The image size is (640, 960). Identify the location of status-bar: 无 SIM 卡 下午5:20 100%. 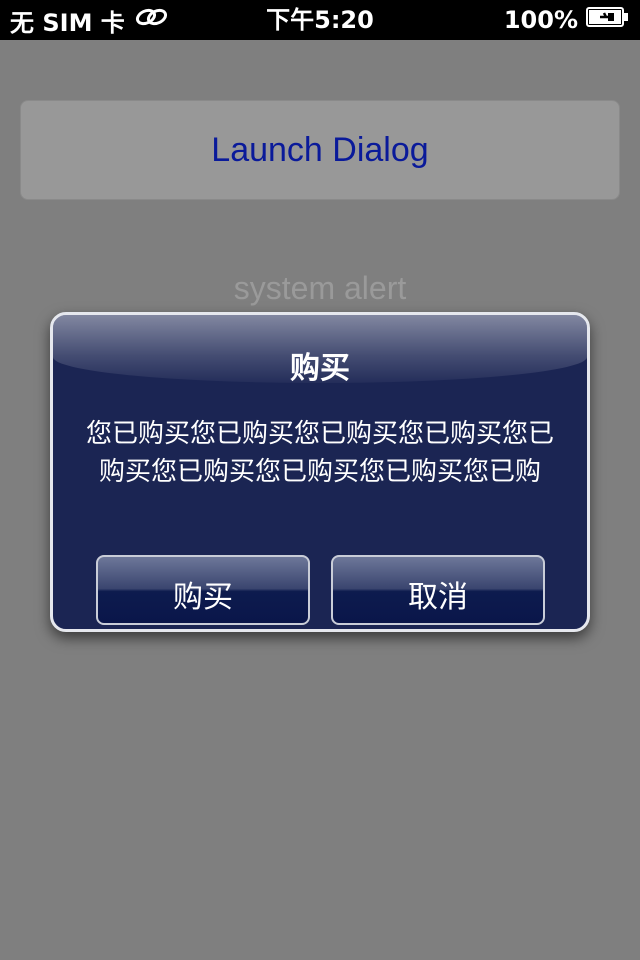
(320, 20).